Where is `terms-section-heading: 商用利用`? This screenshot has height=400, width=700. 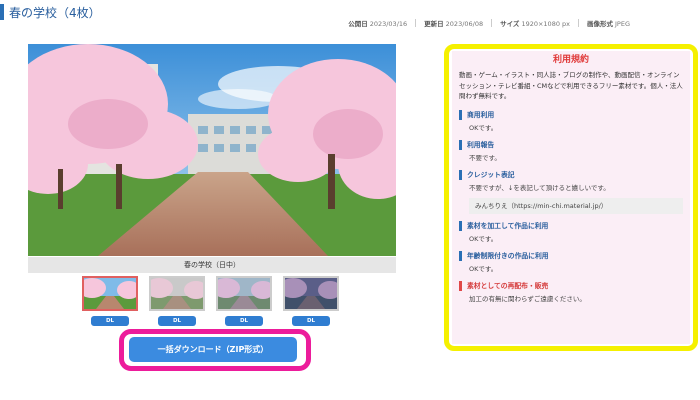
terms-section-heading: 商用利用 is located at coordinates (571, 114).